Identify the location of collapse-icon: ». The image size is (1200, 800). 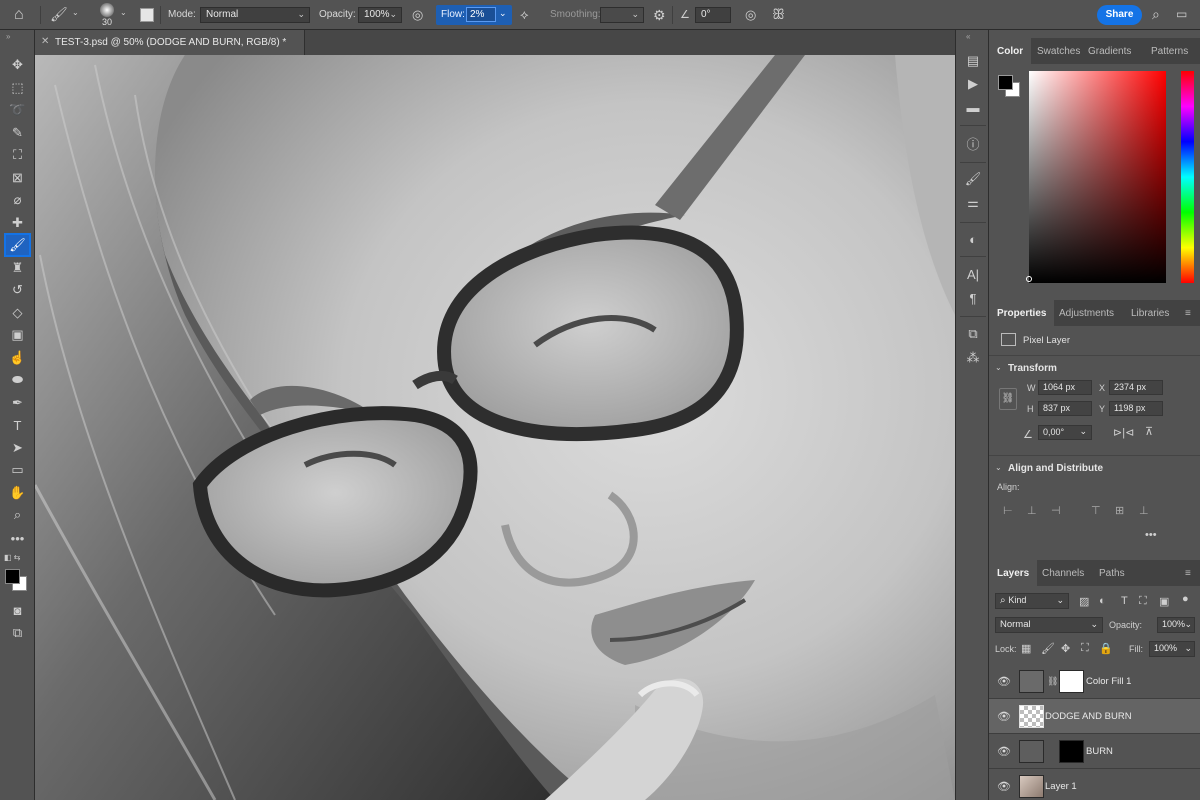
(8, 36).